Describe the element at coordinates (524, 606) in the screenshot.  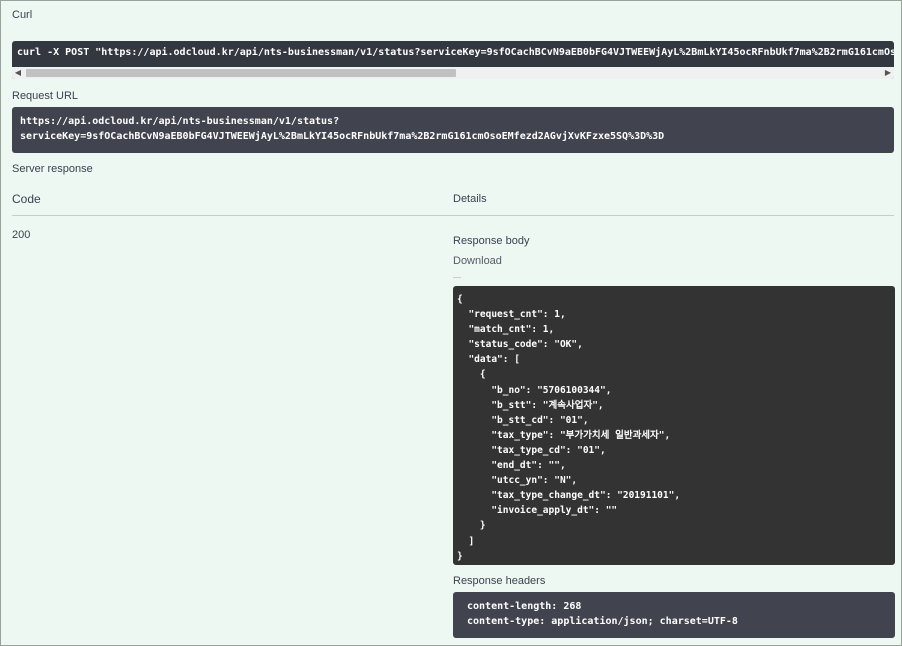
I see `response-header-line: content-length: 268` at that location.